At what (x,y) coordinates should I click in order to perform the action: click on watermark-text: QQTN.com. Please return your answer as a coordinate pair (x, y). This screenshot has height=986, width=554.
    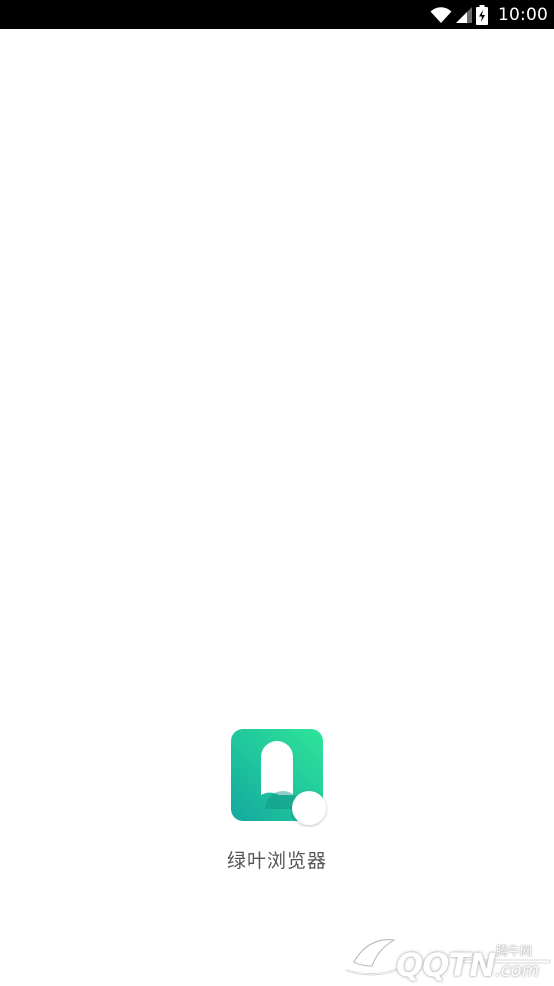
    Looking at the image, I should click on (467, 965).